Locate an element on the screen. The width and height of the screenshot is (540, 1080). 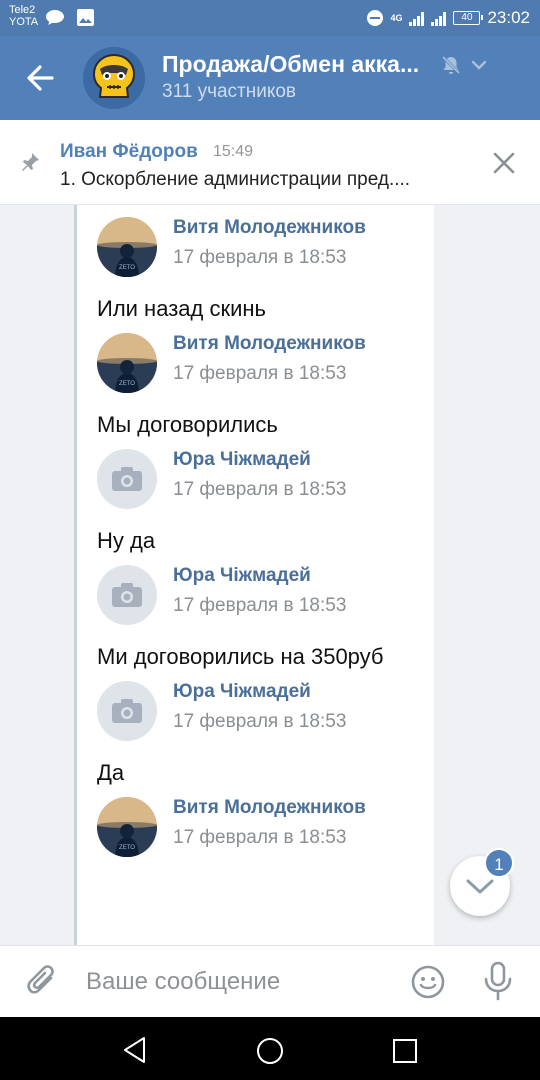
unread-badge: 1 is located at coordinates (499, 863).